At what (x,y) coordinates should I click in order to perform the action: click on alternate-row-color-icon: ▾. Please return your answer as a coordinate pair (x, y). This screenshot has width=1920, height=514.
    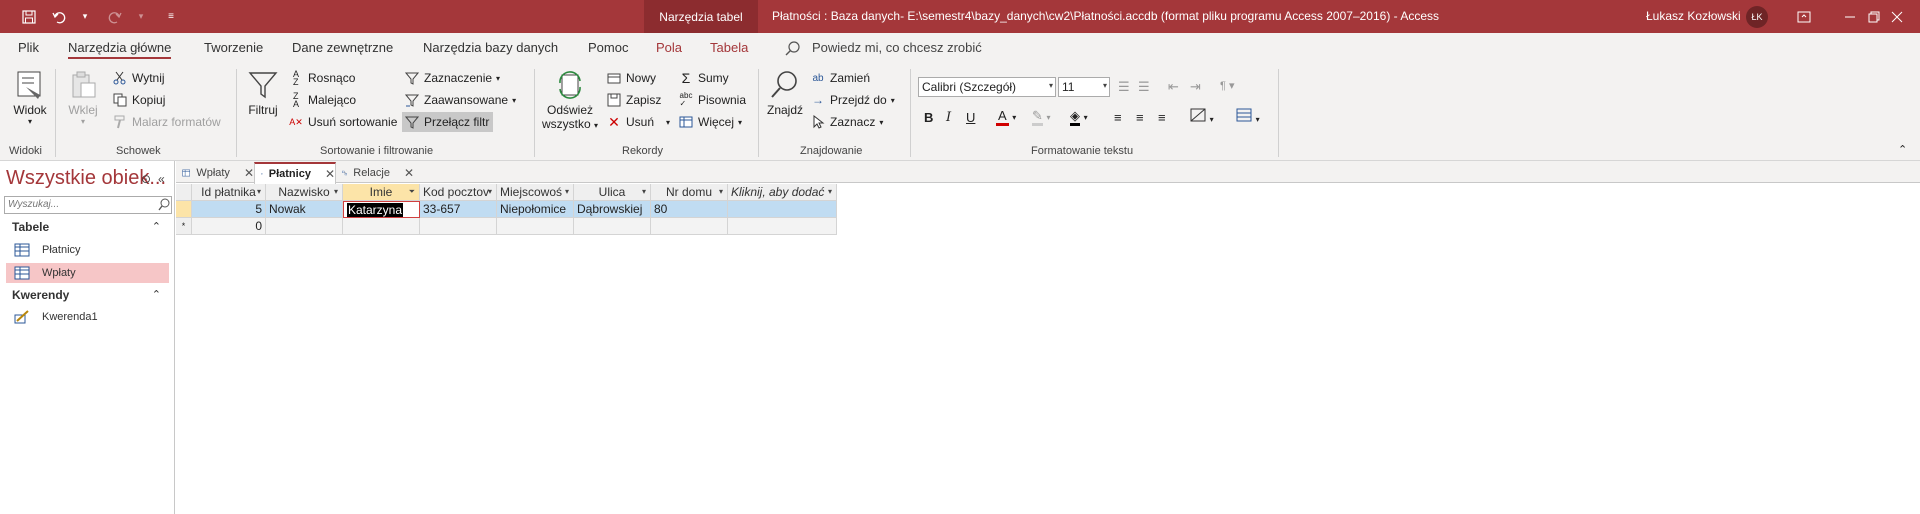
    Looking at the image, I should click on (1248, 116).